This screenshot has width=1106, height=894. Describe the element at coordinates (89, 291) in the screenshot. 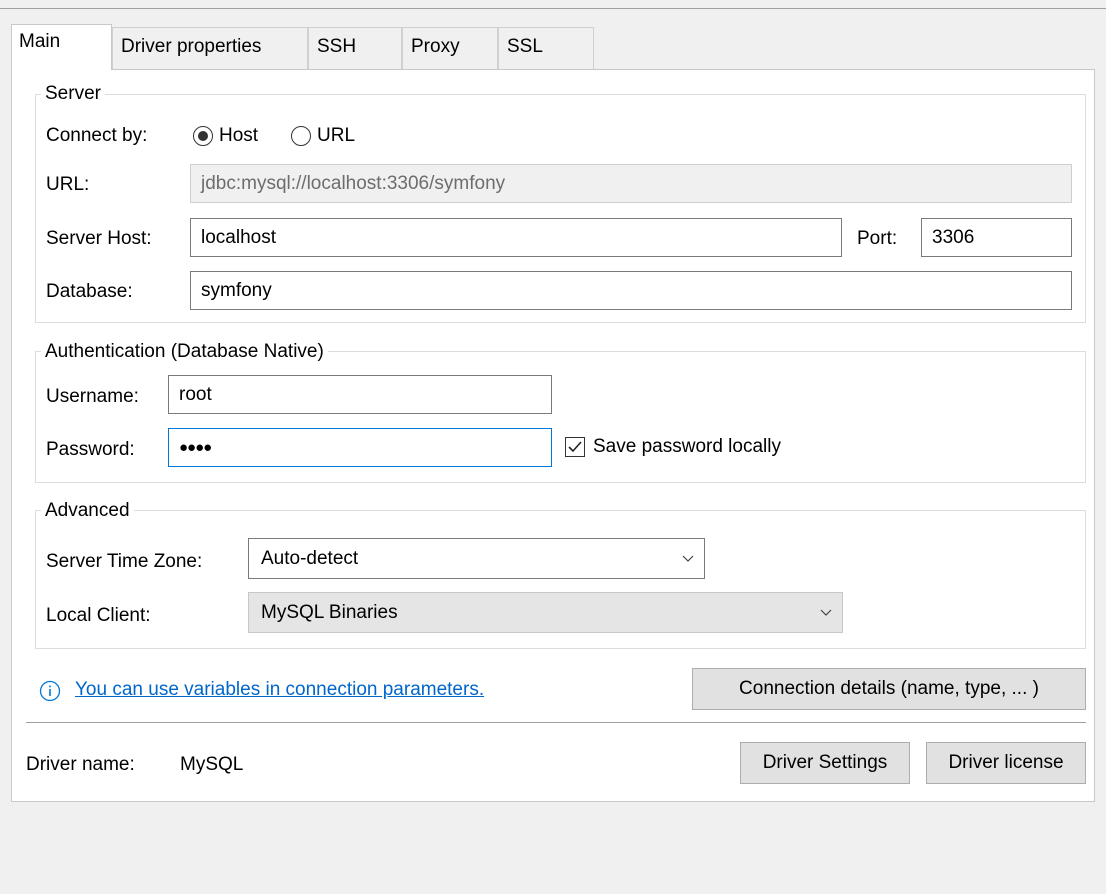

I see `database-label: Database:` at that location.